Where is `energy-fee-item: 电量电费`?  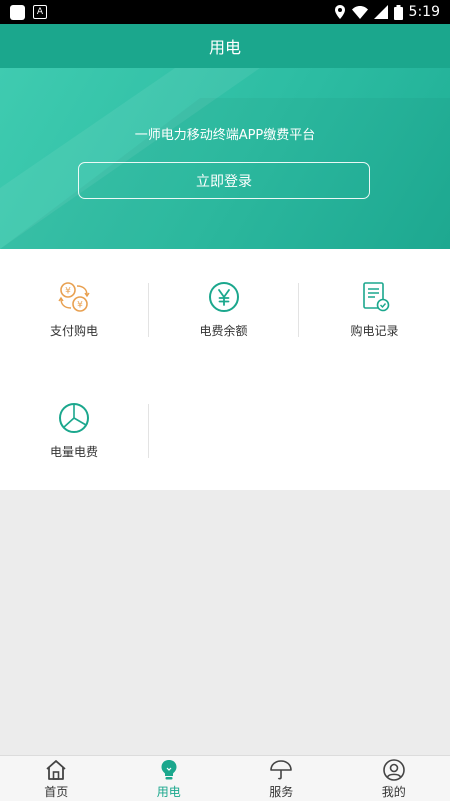 energy-fee-item: 电量电费 is located at coordinates (74, 430).